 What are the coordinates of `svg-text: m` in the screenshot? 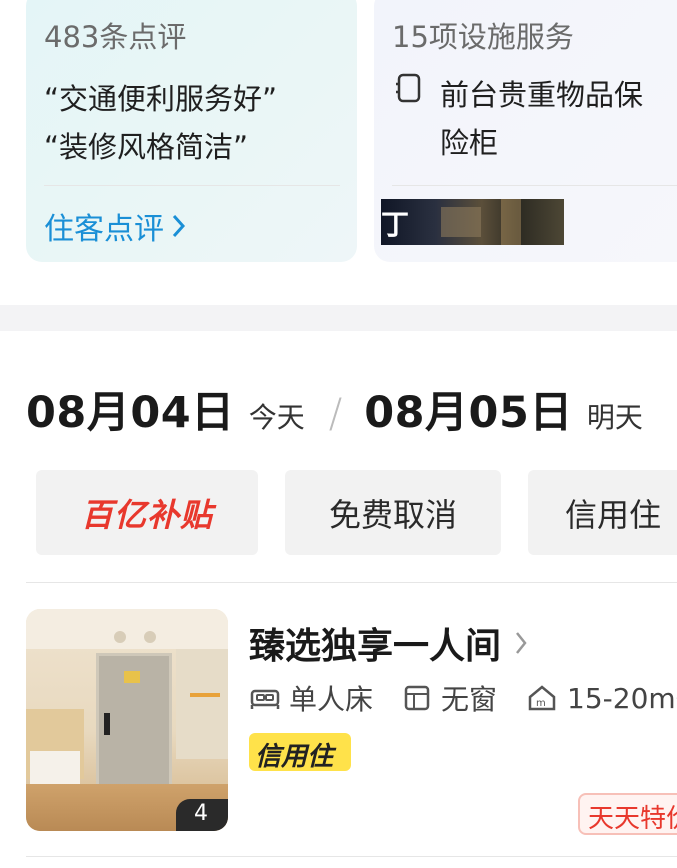 It's located at (541, 703).